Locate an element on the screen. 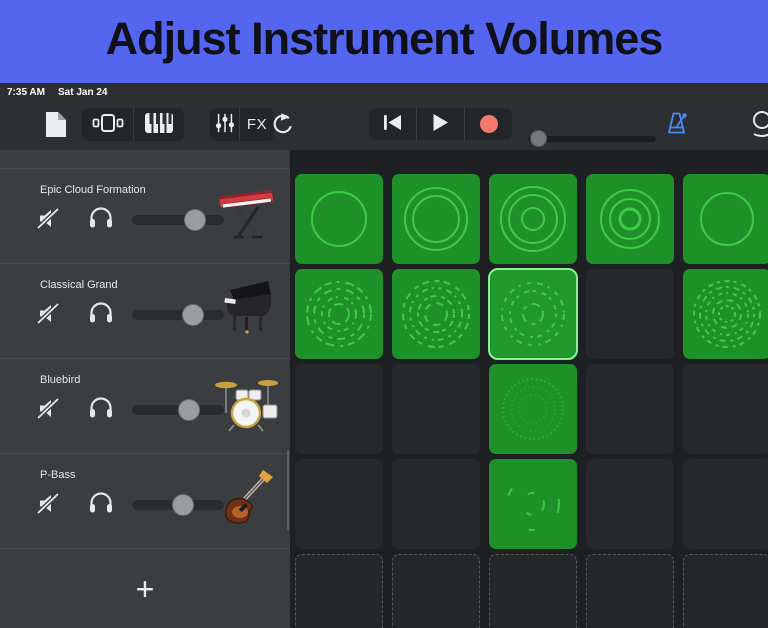 Image resolution: width=768 pixels, height=628 pixels. loop-browser-icon is located at coordinates (757, 125).